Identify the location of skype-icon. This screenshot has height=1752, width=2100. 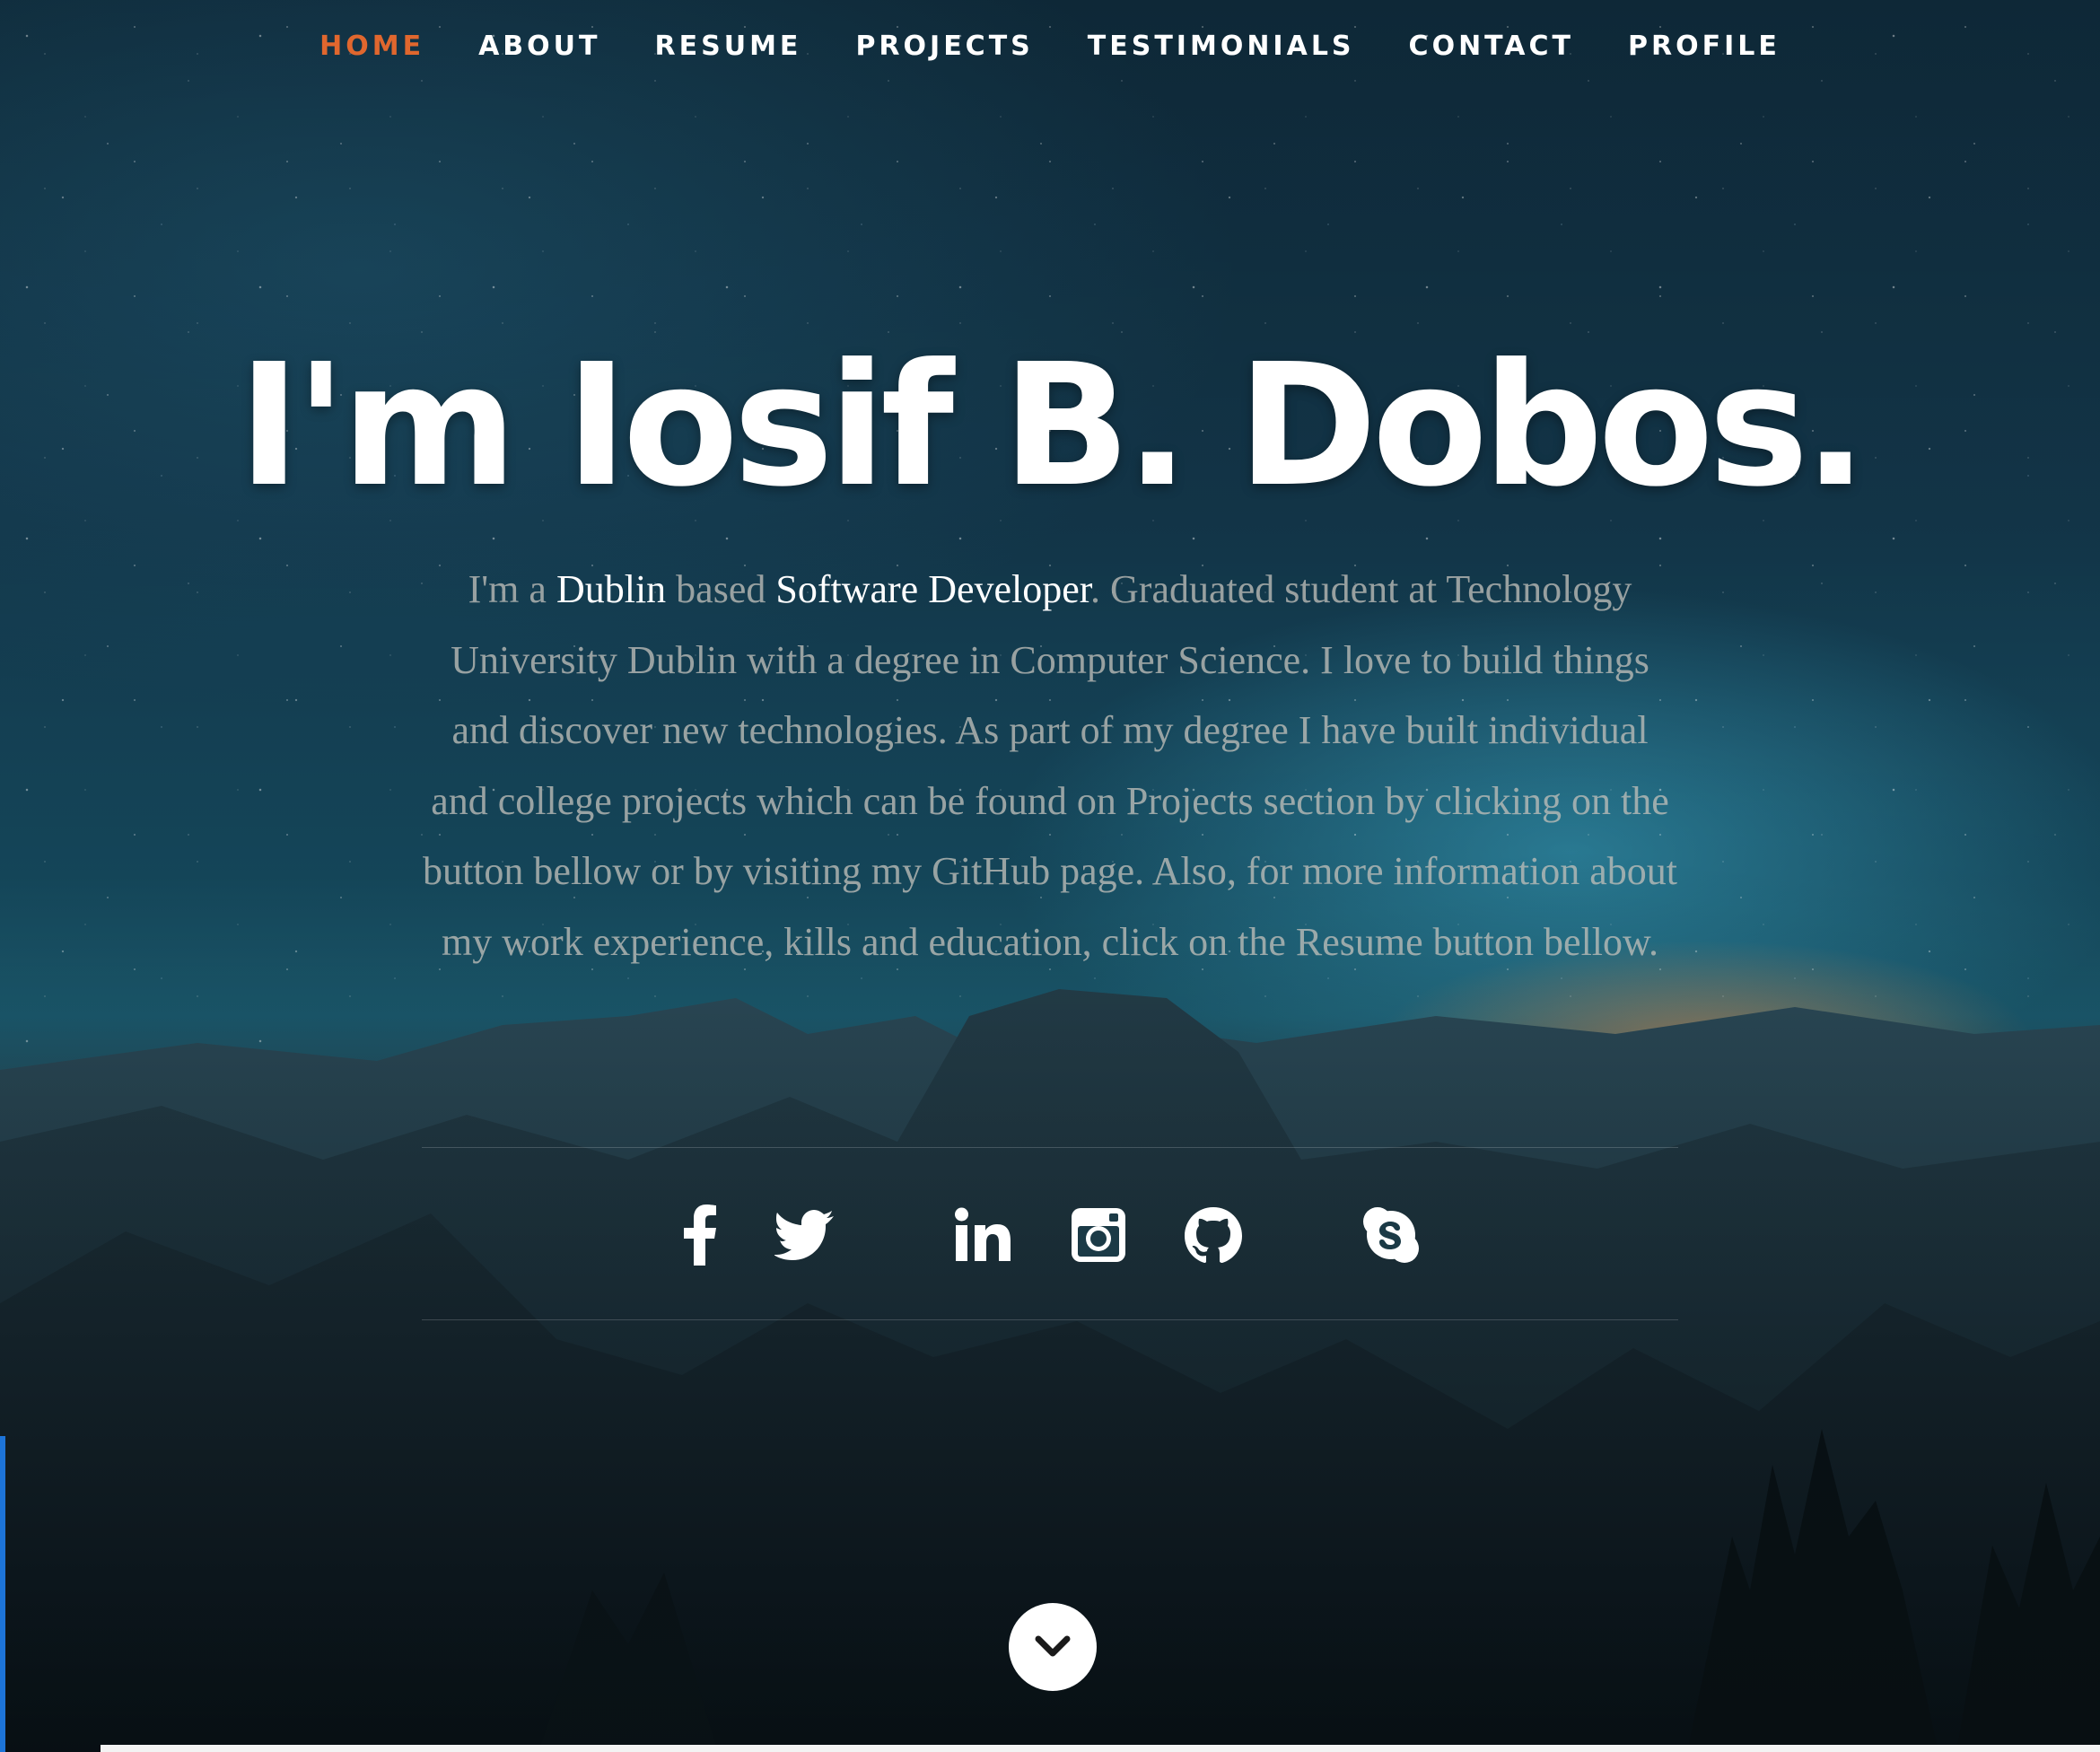
(1391, 1235).